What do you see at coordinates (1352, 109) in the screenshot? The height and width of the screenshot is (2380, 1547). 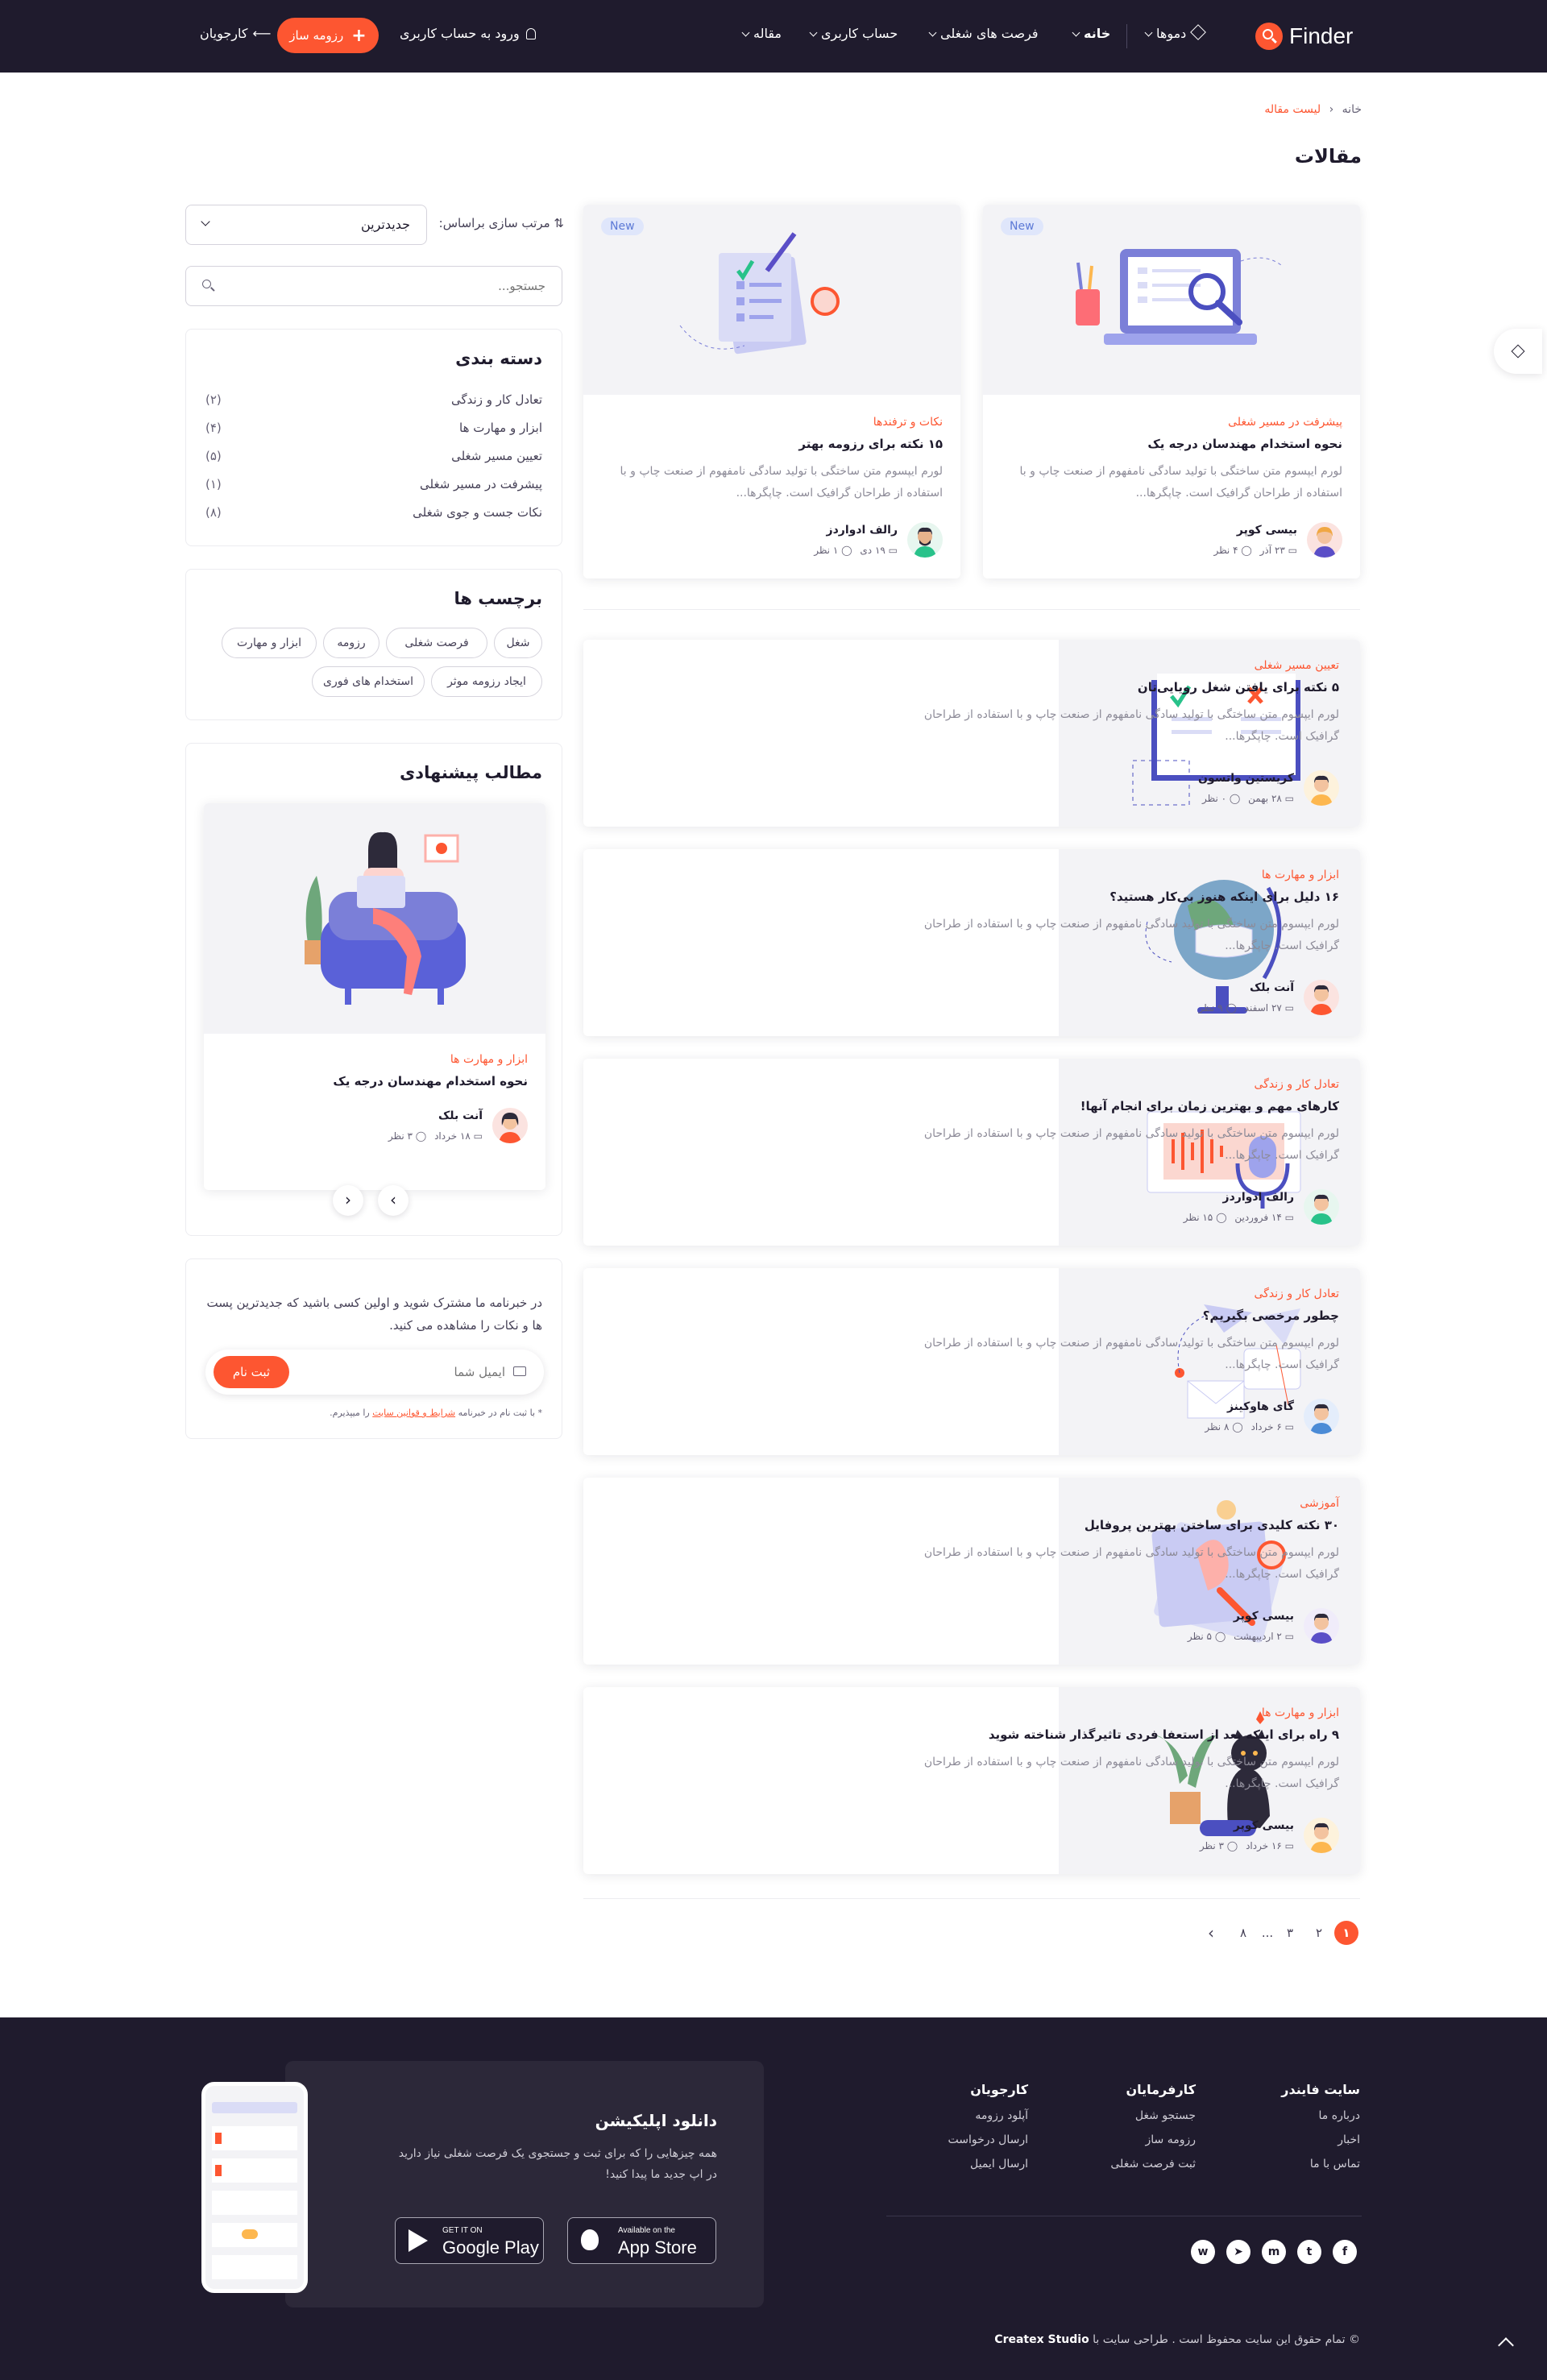 I see `breadcrumb-home: خانه` at bounding box center [1352, 109].